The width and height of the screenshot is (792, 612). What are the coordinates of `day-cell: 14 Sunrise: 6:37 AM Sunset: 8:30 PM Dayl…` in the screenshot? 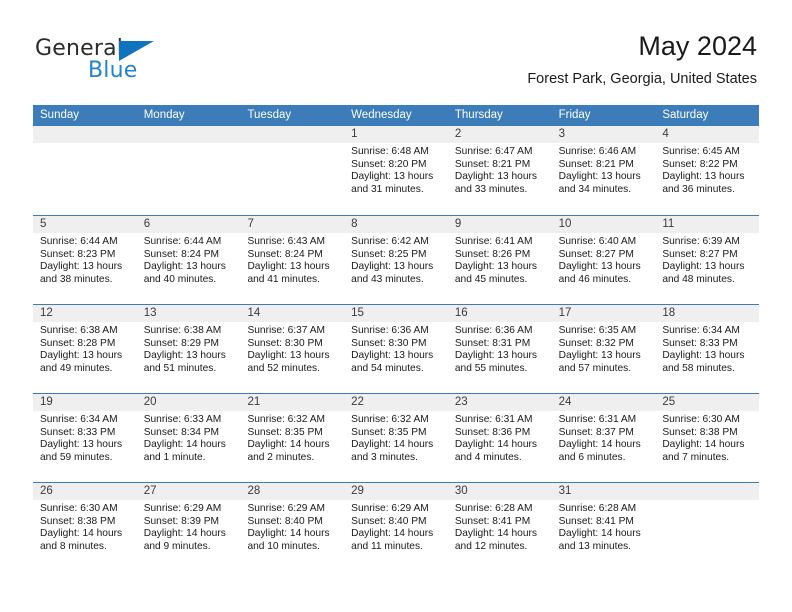 It's located at (292, 349).